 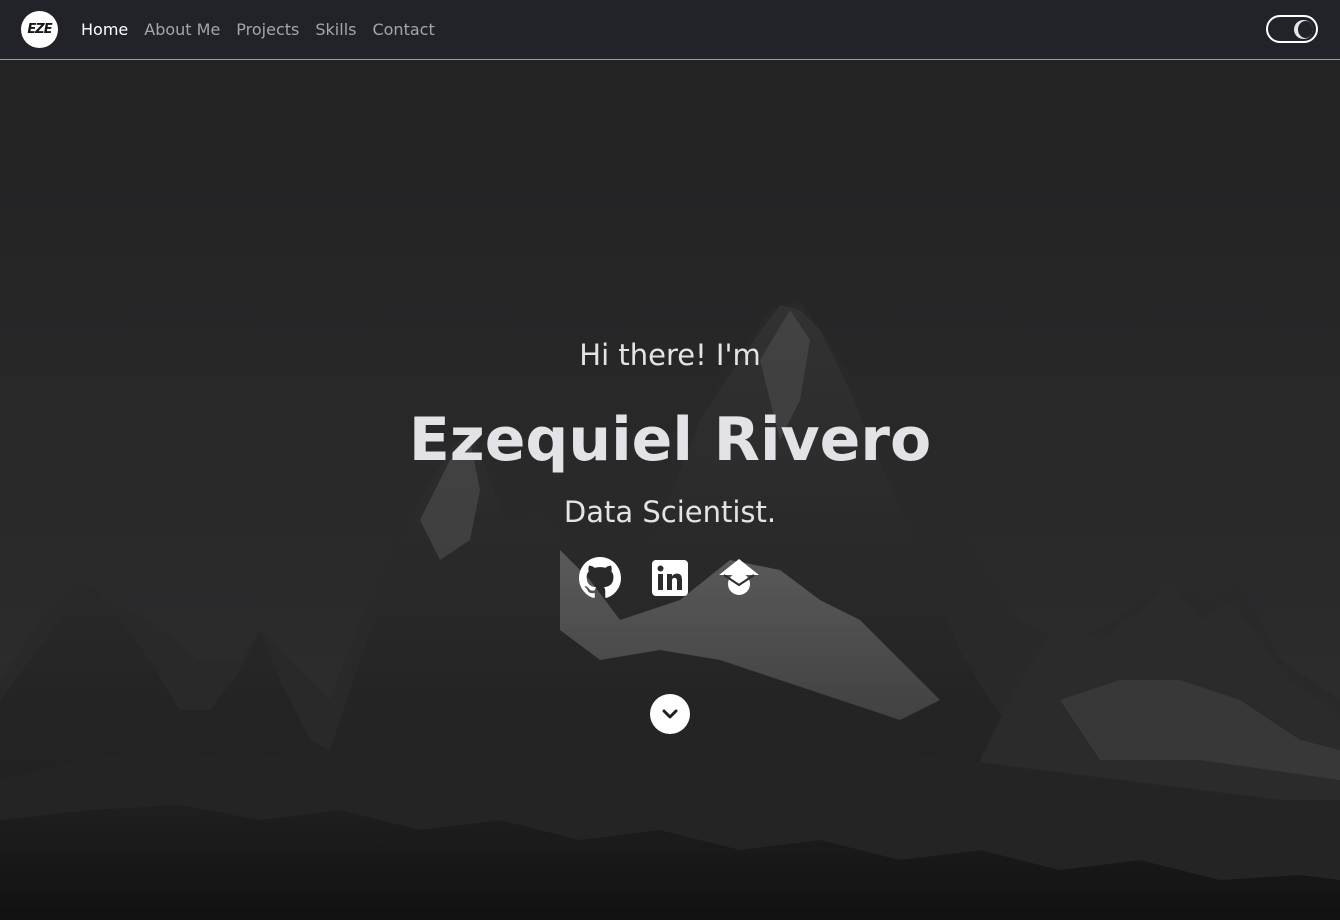 I want to click on nav-link-about-me: About Me, so click(x=182, y=29).